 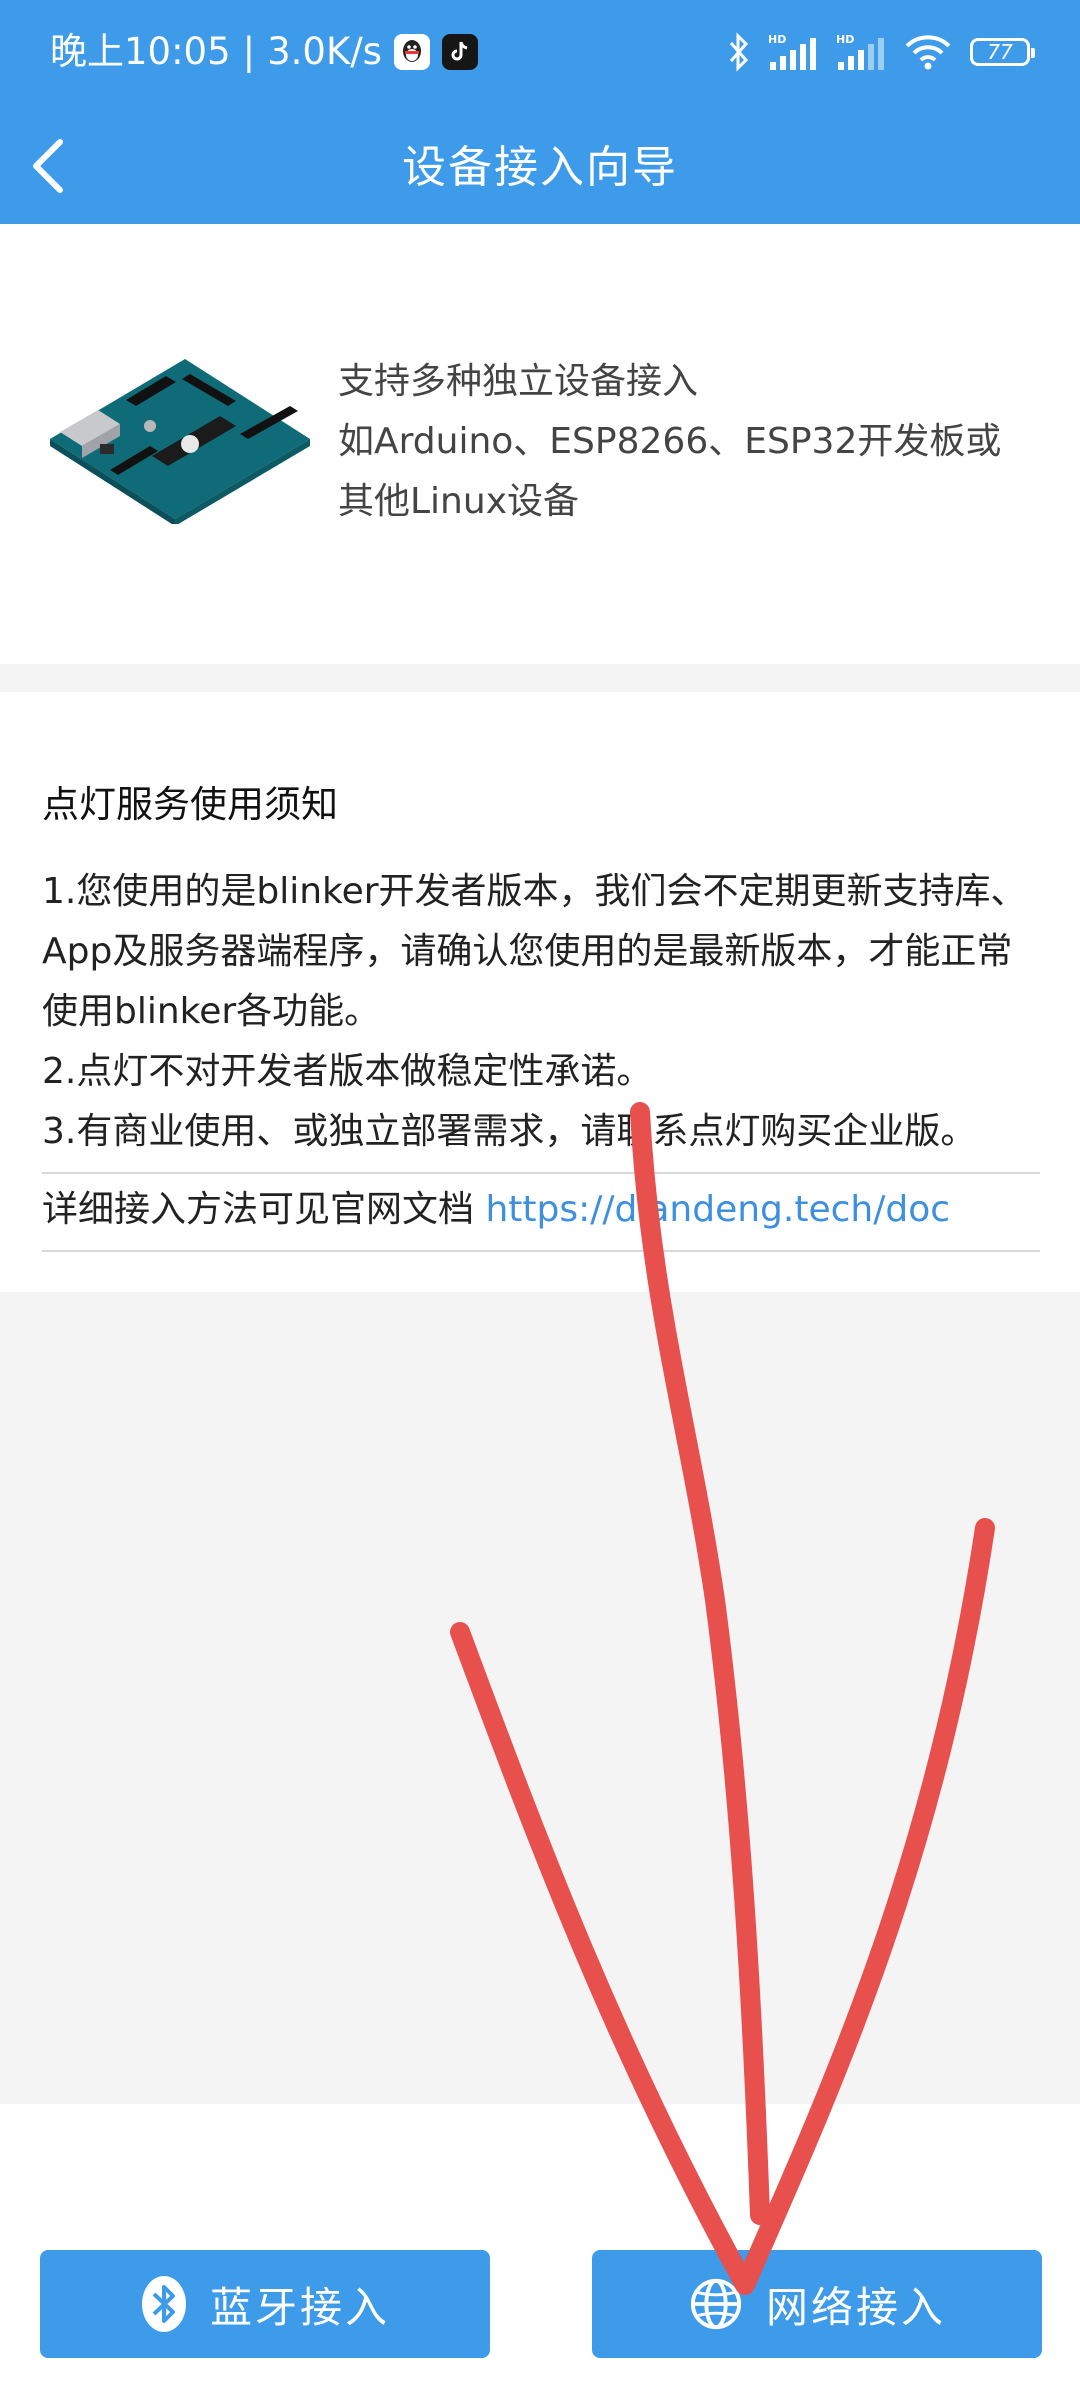 I want to click on status-bar: 晚上10:05 | 3.0K/s HD HD 77, so click(x=540, y=52).